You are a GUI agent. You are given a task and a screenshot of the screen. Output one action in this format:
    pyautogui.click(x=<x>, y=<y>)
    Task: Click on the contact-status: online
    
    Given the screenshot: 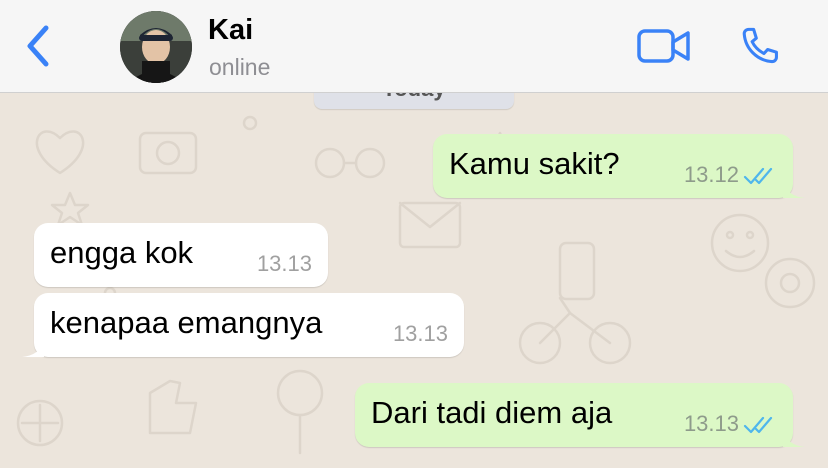 What is the action you would take?
    pyautogui.click(x=240, y=67)
    